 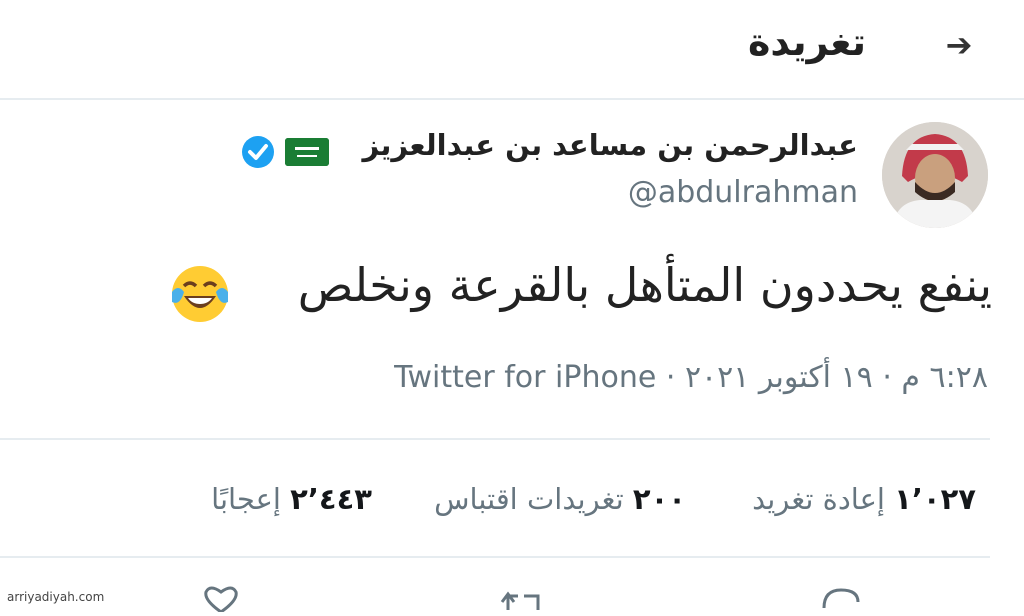 I want to click on like-icon, so click(x=221, y=600).